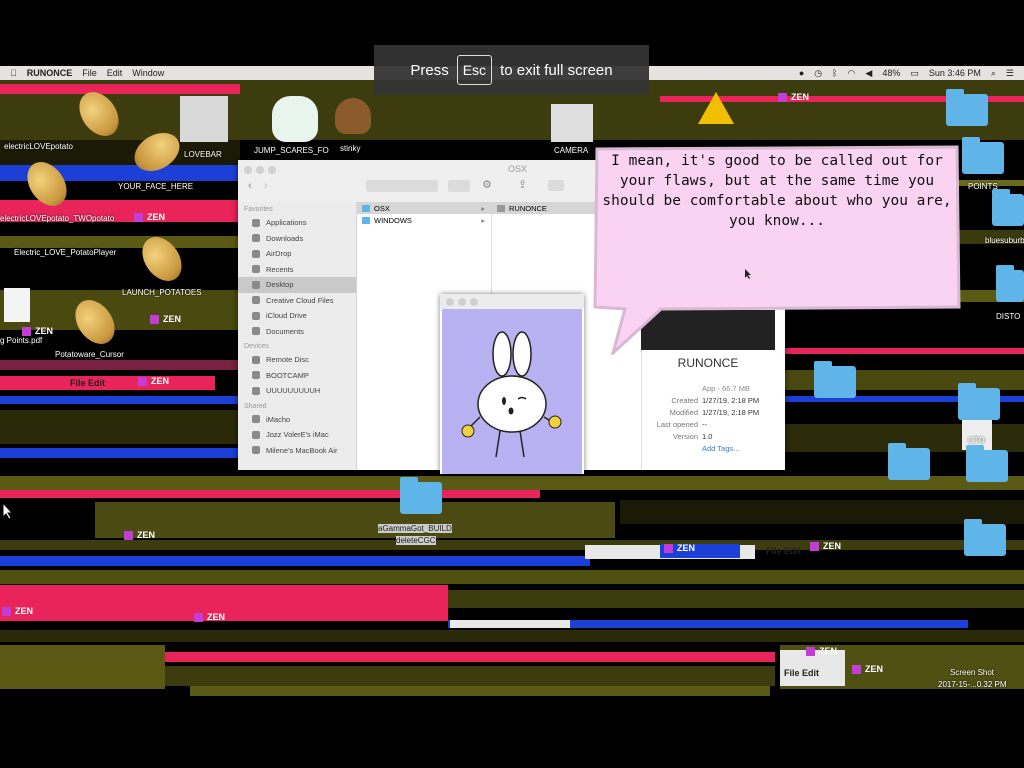  I want to click on volume-icon: ◀, so click(868, 73).